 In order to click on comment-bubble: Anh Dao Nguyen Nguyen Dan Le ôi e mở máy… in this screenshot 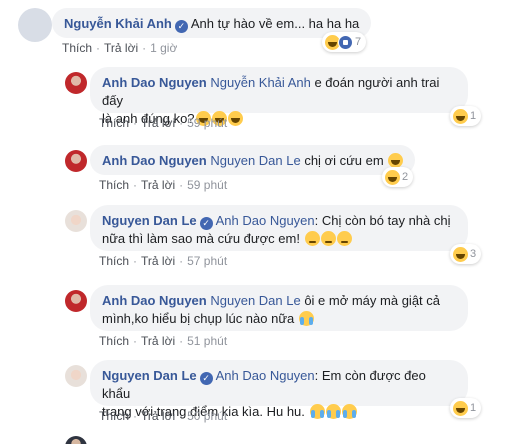, I will do `click(279, 308)`.